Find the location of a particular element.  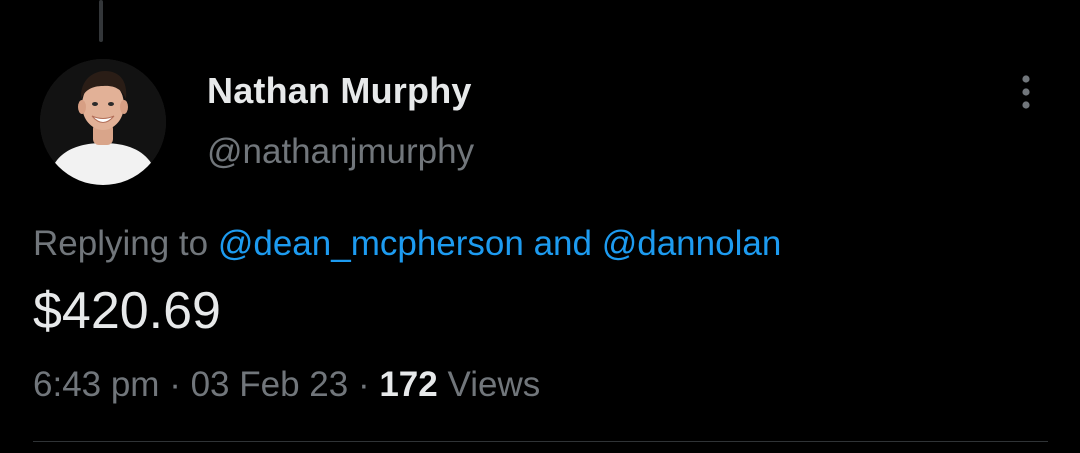

more-options-button is located at coordinates (1026, 92).